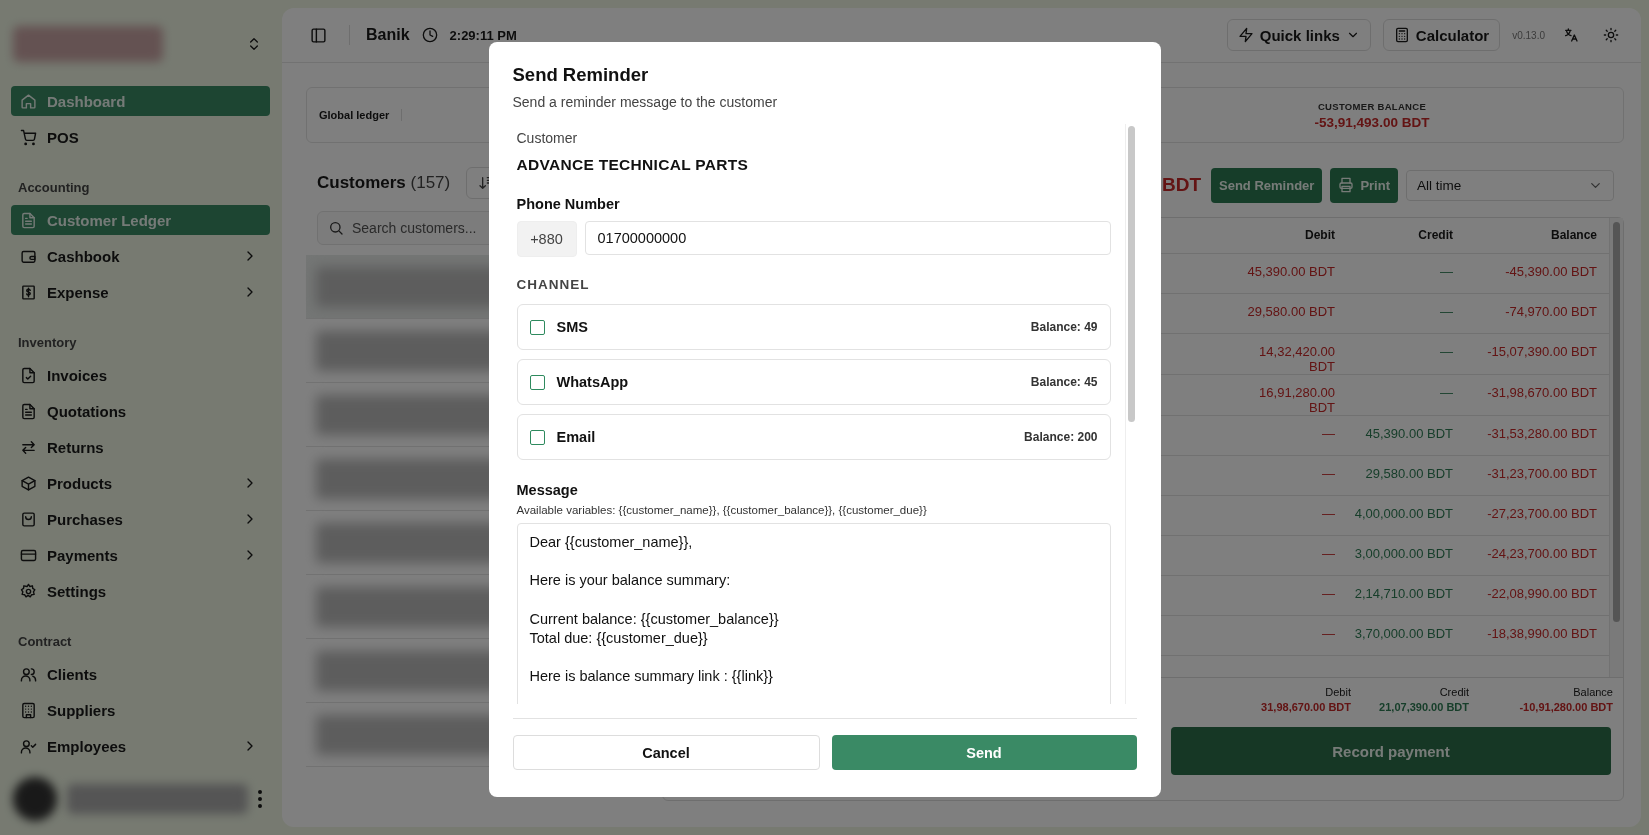 This screenshot has width=1649, height=835. Describe the element at coordinates (45, 641) in the screenshot. I see `section-heading: Contract` at that location.